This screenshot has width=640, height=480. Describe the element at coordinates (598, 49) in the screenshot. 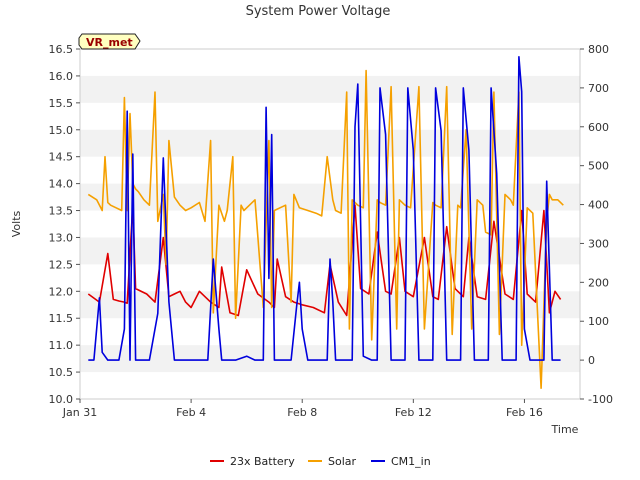

I see `y2-tick-label: 800` at that location.